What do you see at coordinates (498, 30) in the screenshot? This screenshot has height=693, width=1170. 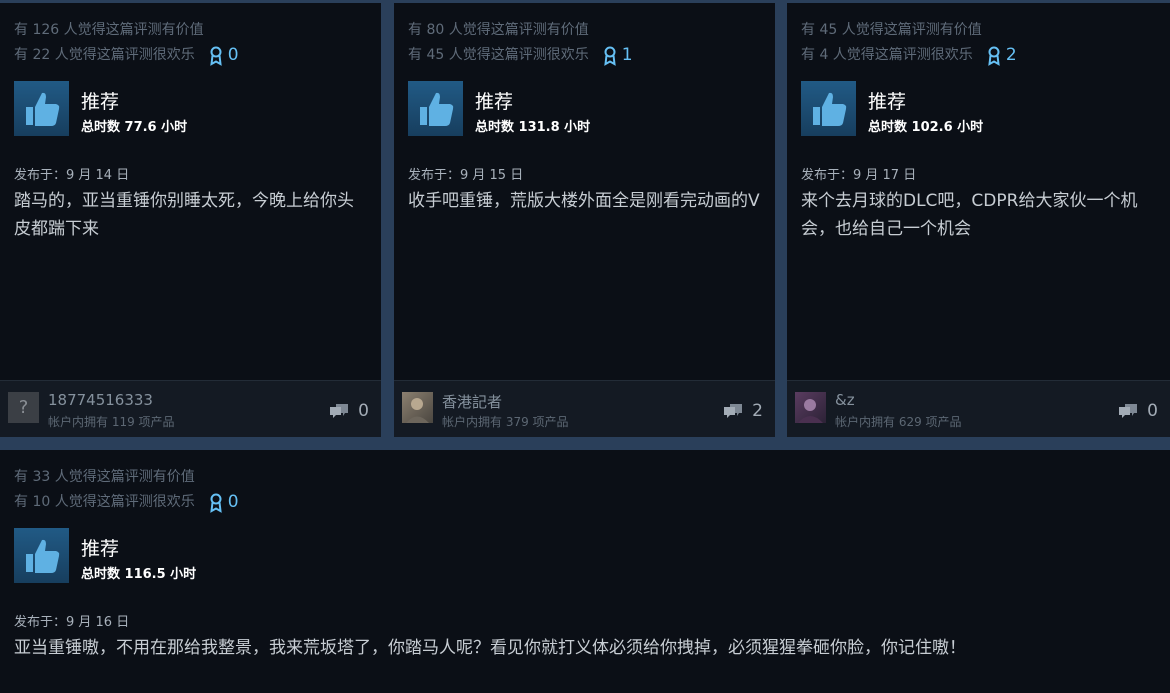 I see `helpful-text: 有 80 人觉得这篇评测有价值` at bounding box center [498, 30].